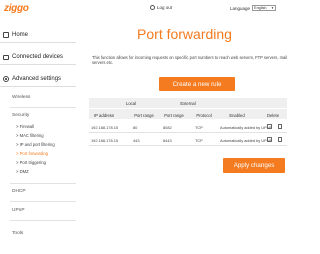  I want to click on sidebar-item-firewall: > Firewall, so click(25, 126).